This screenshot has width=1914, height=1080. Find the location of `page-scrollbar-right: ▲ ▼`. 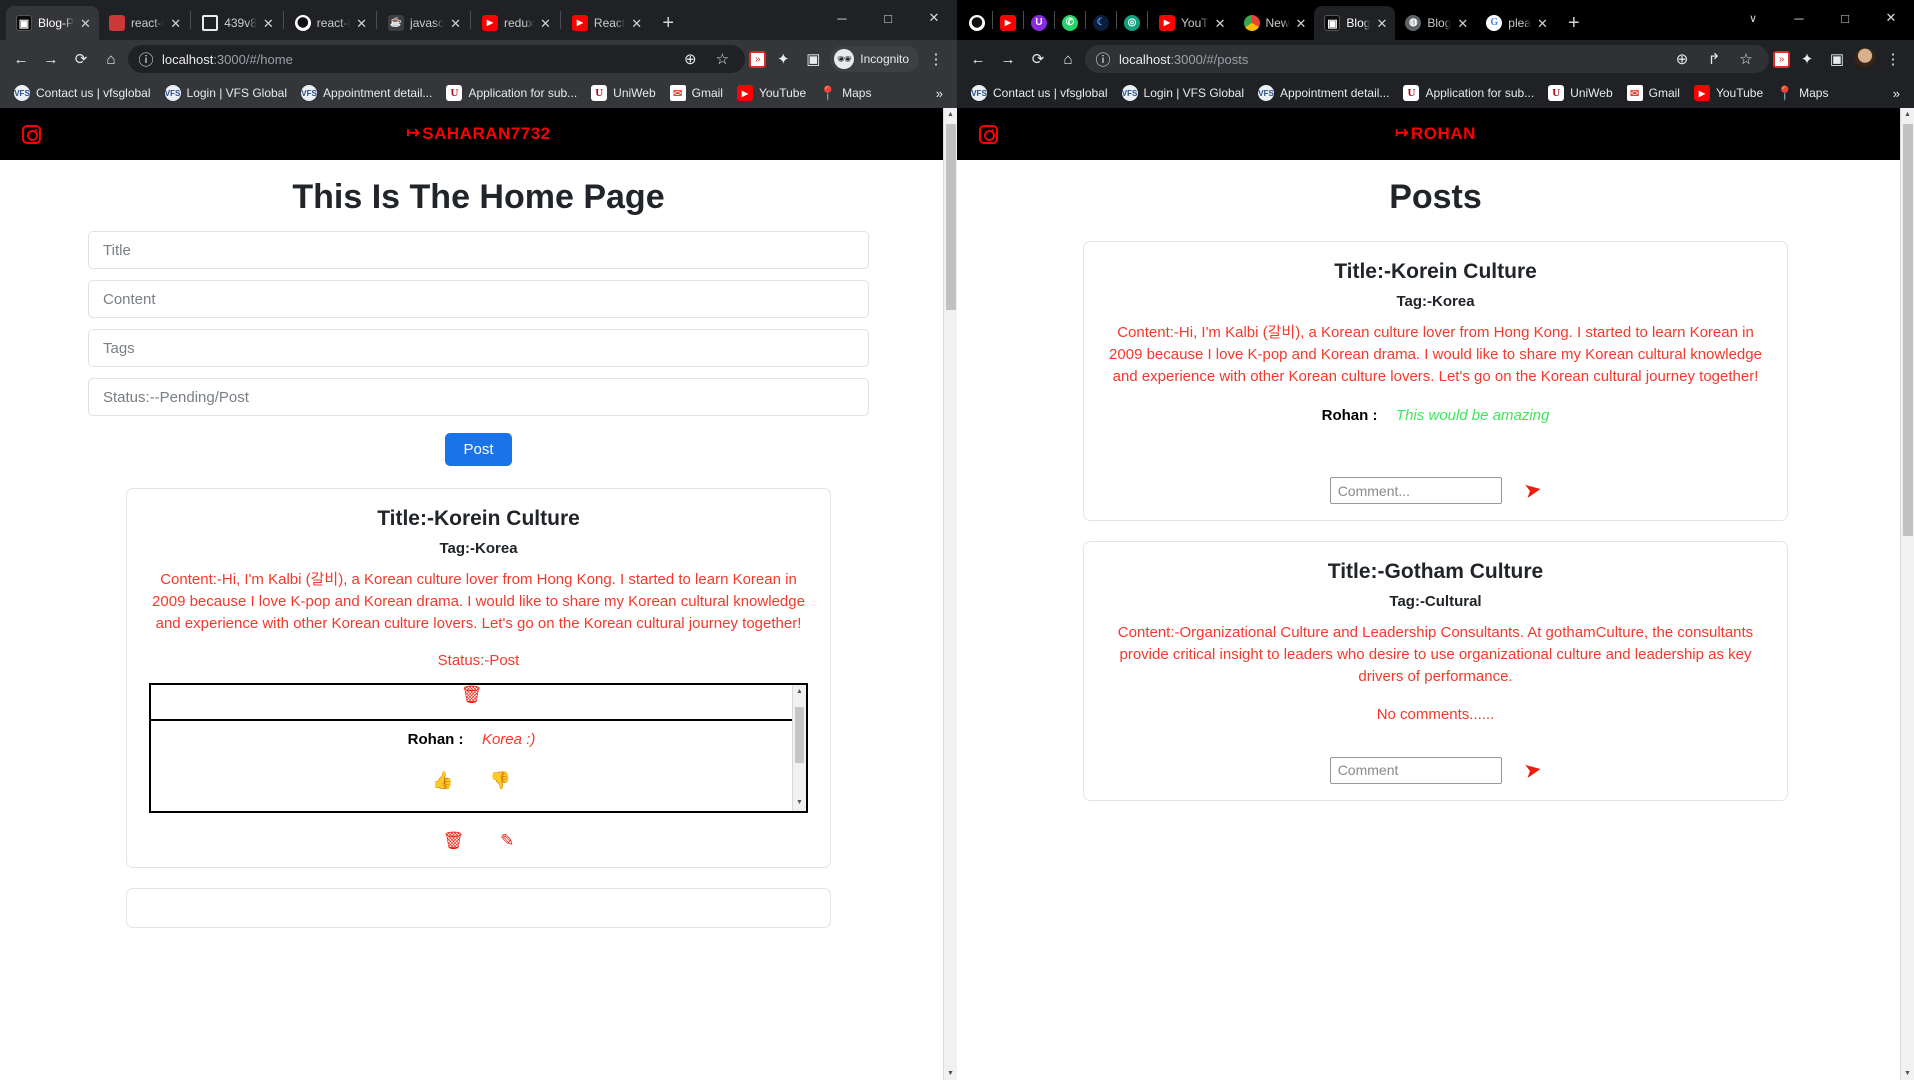

page-scrollbar-right: ▲ ▼ is located at coordinates (1907, 594).